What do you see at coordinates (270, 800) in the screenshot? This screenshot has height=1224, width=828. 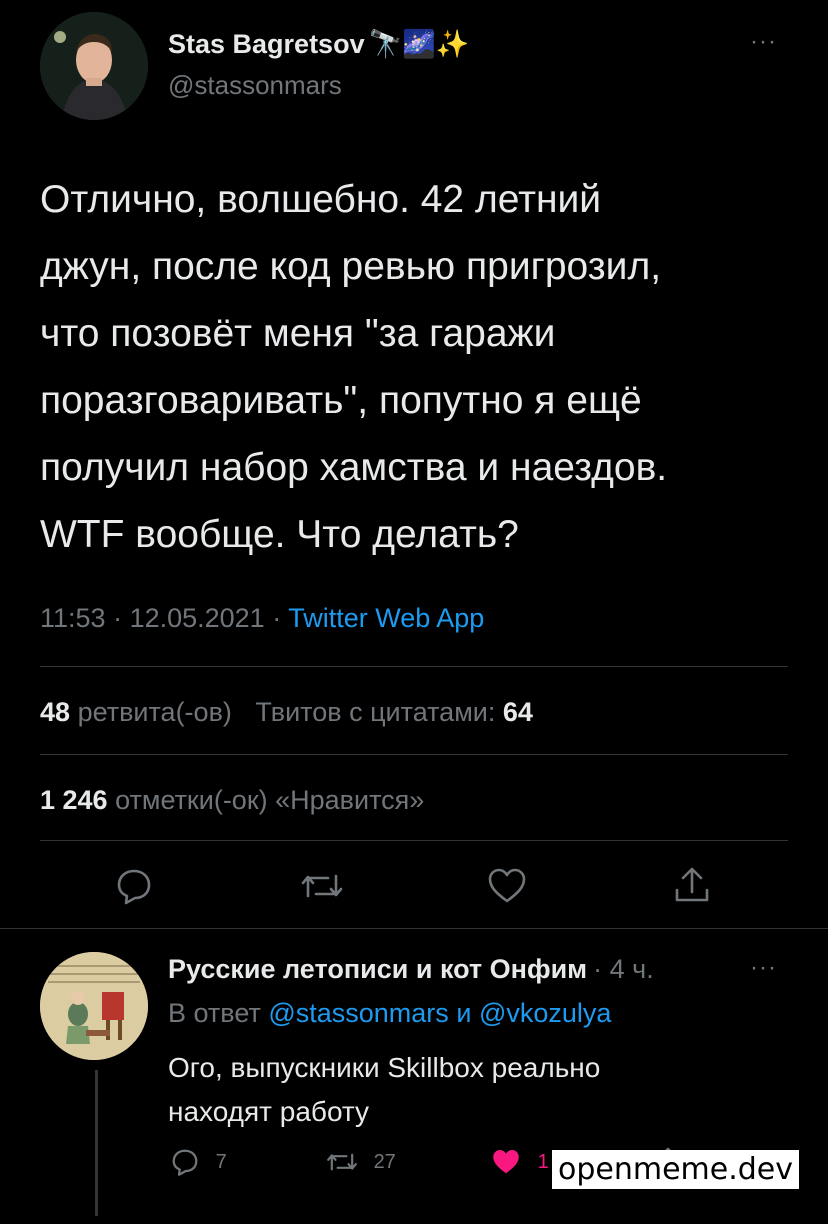 I see `likes-label: отметки(-ок) «Нравится»` at bounding box center [270, 800].